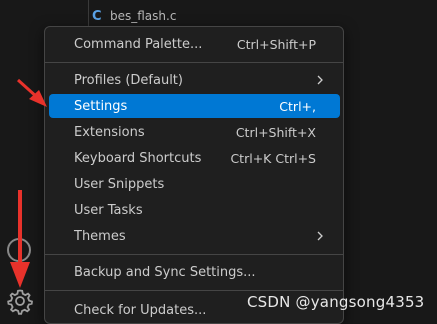 Image resolution: width=437 pixels, height=324 pixels. Describe the element at coordinates (297, 106) in the screenshot. I see `menu-item-shortcut: Ctrl+,` at that location.